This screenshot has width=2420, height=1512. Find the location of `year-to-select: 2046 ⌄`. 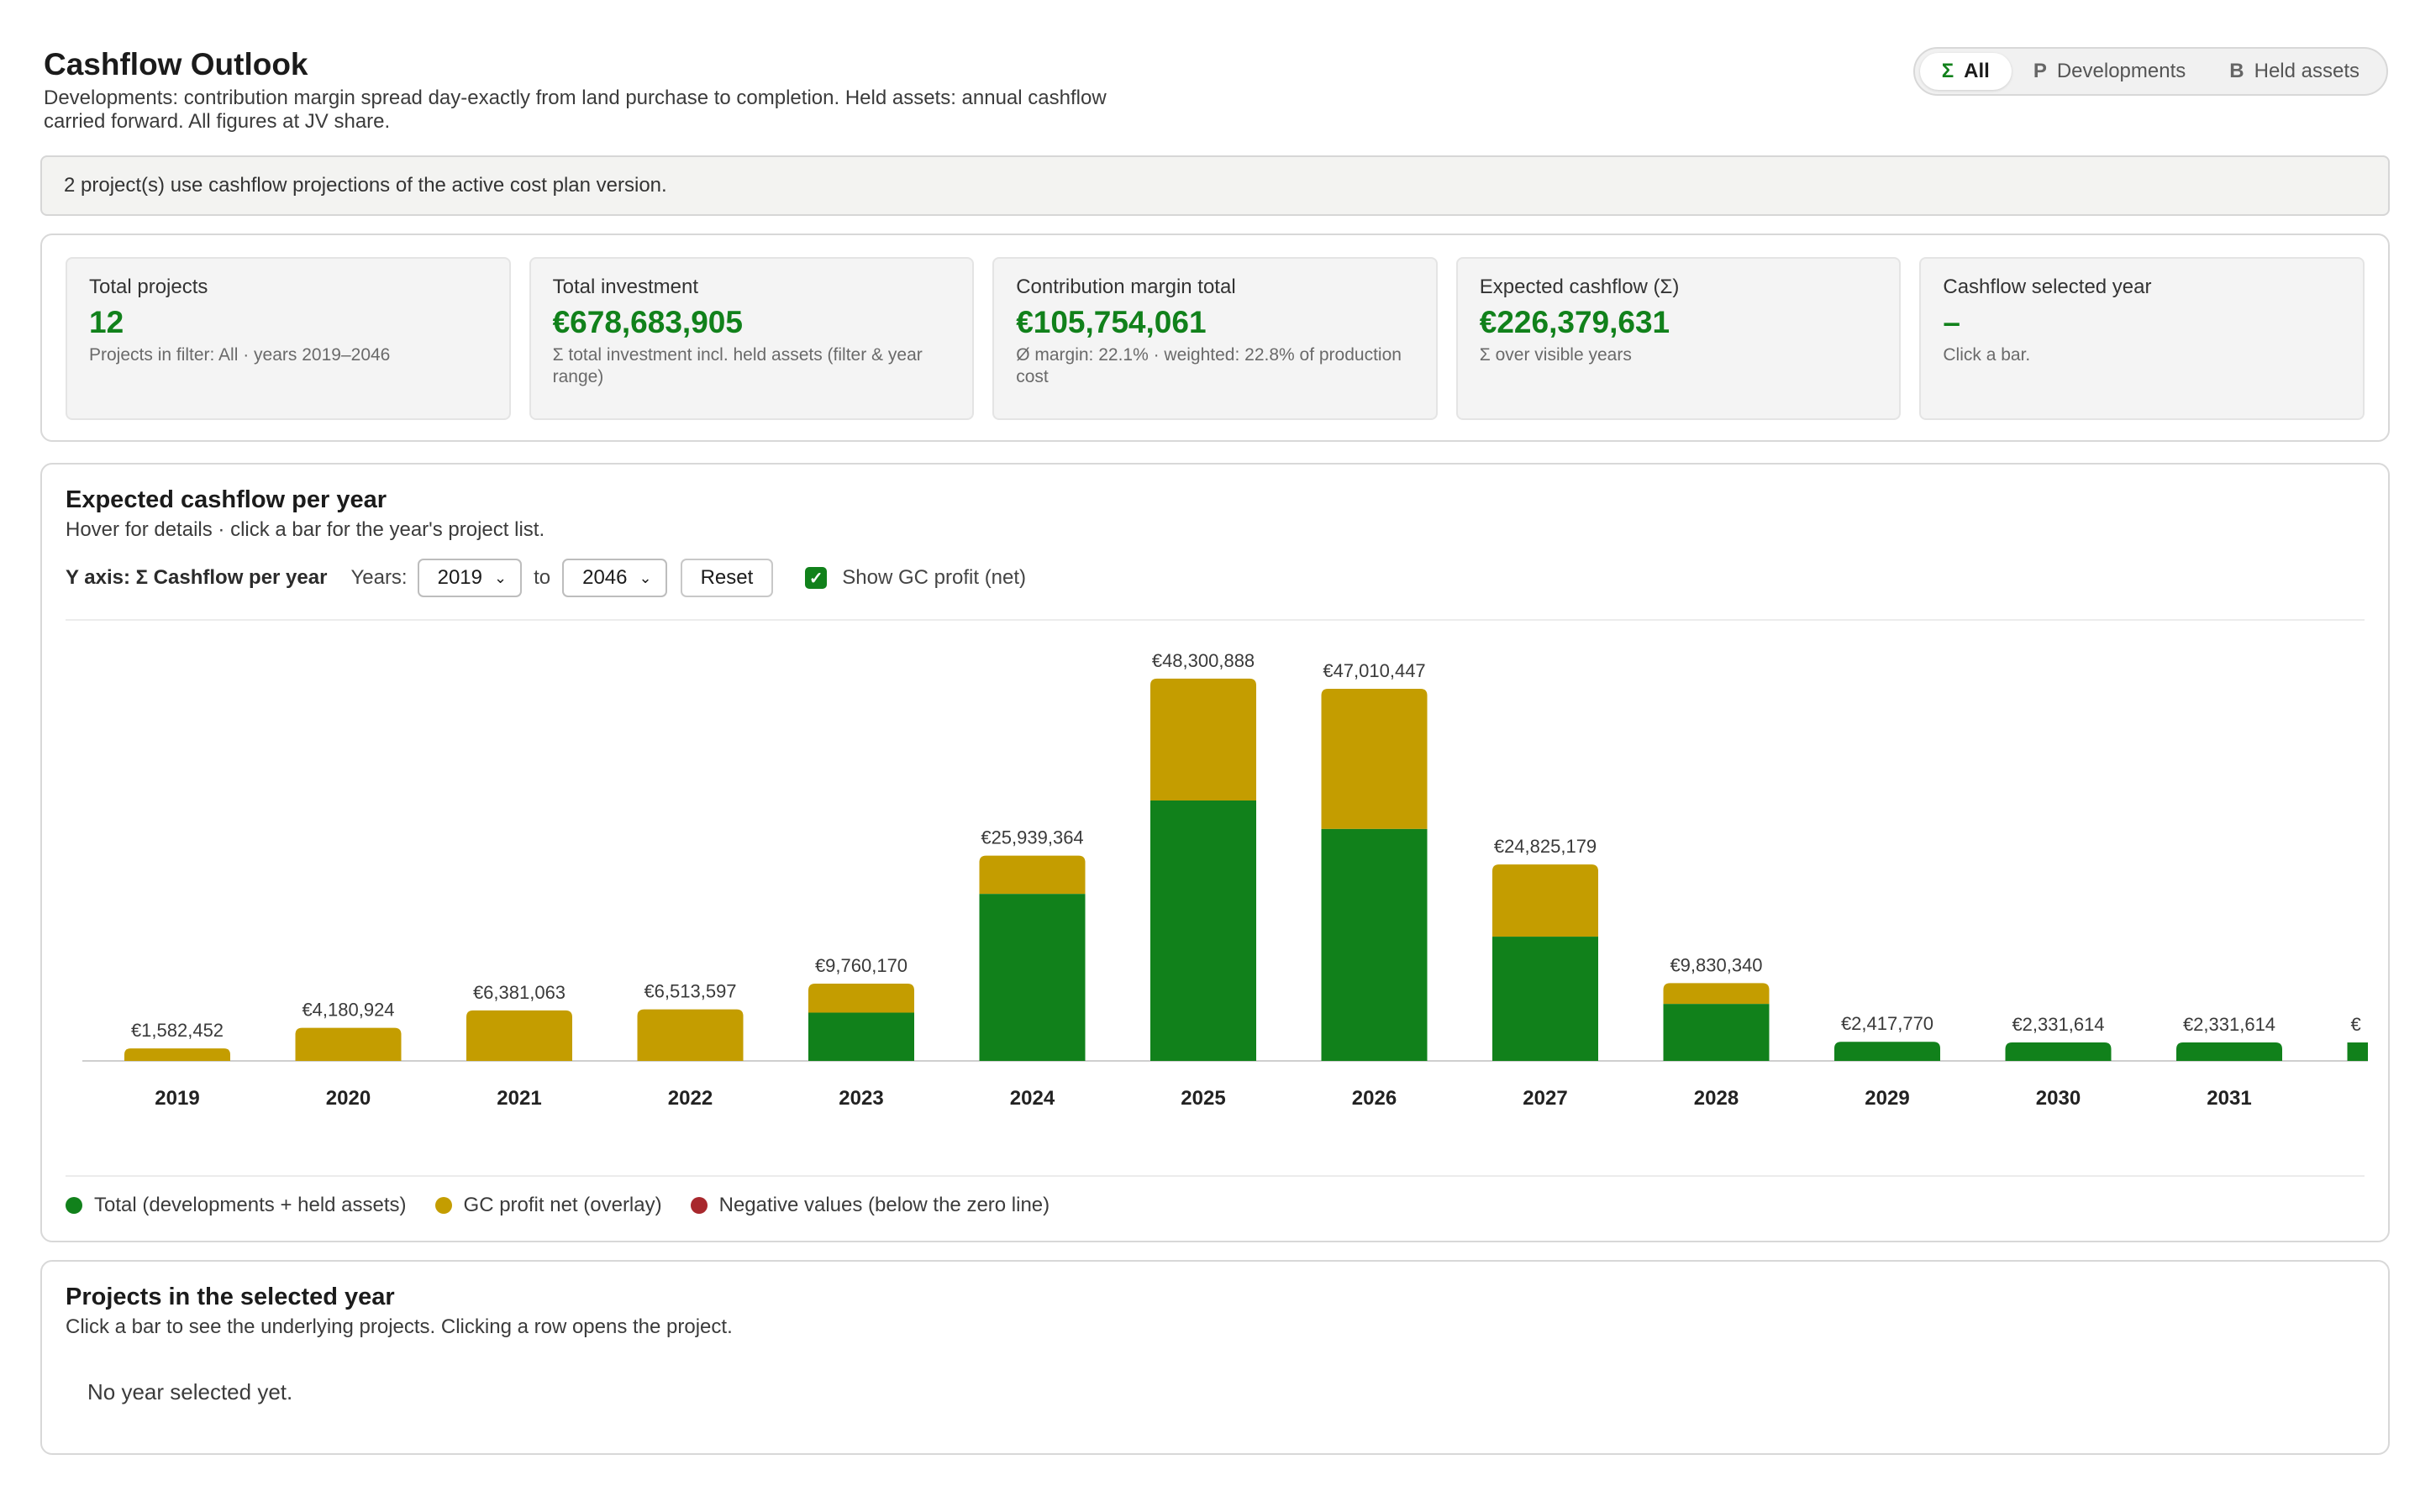

year-to-select: 2046 ⌄ is located at coordinates (614, 578).